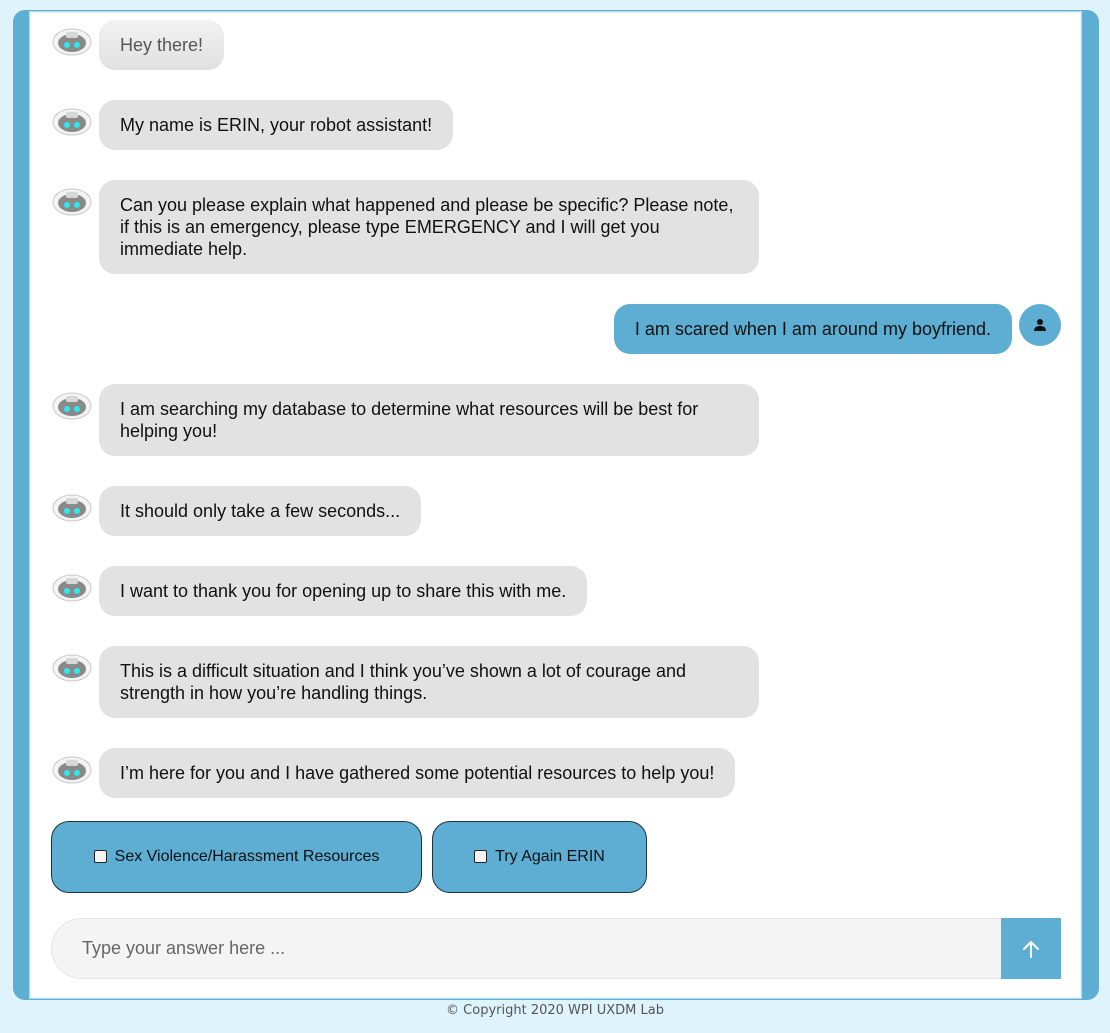 Image resolution: width=1110 pixels, height=1033 pixels. I want to click on answer-input, so click(526, 948).